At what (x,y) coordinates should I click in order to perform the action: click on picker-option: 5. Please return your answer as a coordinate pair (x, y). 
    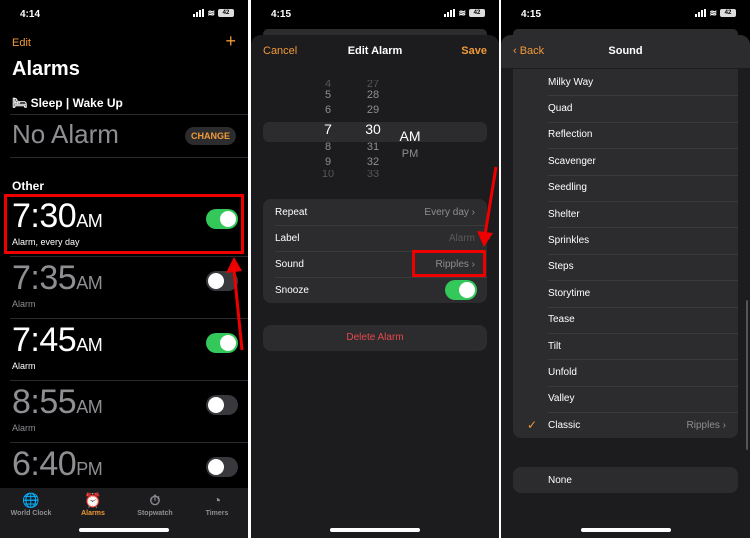
    Looking at the image, I should click on (328, 95).